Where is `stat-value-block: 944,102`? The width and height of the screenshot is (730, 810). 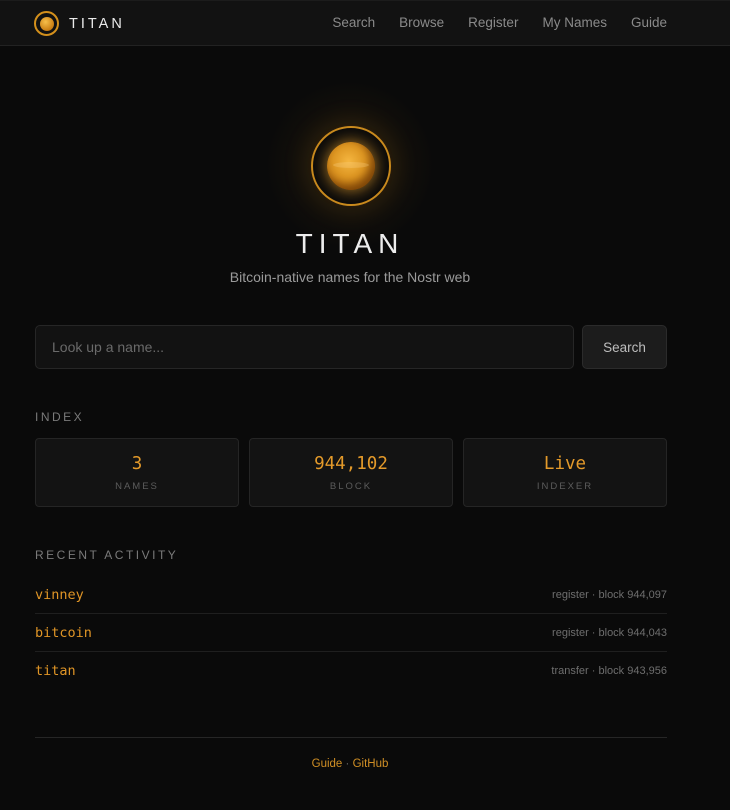 stat-value-block: 944,102 is located at coordinates (351, 464).